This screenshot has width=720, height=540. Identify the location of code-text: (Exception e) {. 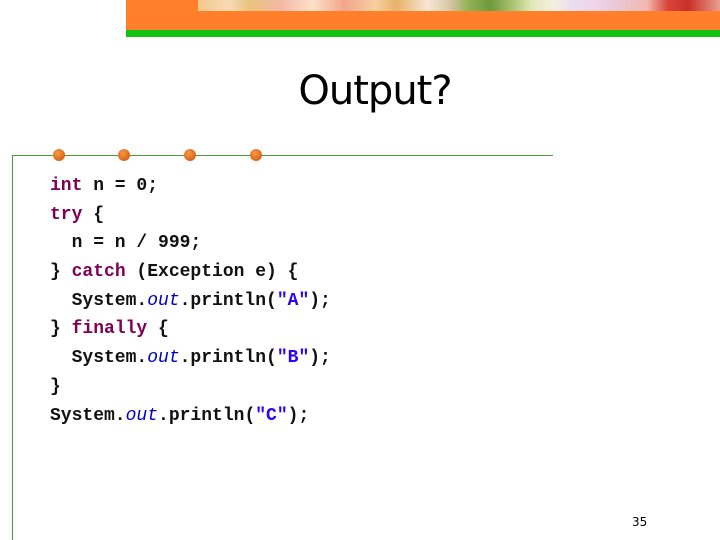
(212, 272).